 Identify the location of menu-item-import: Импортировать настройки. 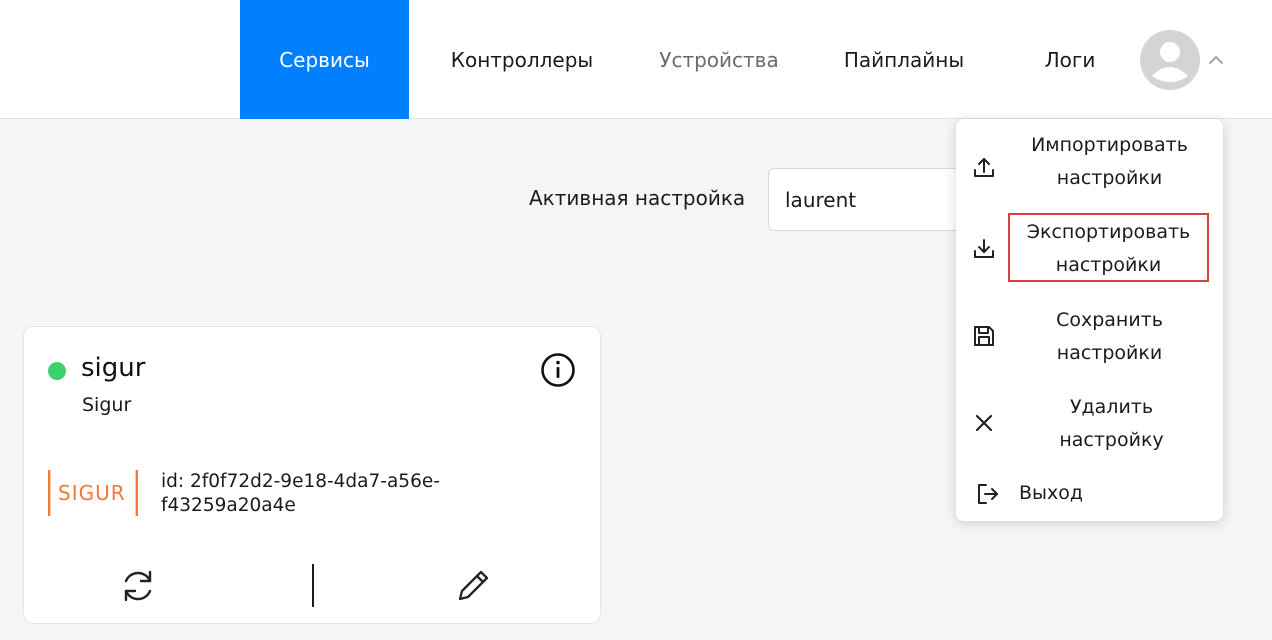
(1089, 167).